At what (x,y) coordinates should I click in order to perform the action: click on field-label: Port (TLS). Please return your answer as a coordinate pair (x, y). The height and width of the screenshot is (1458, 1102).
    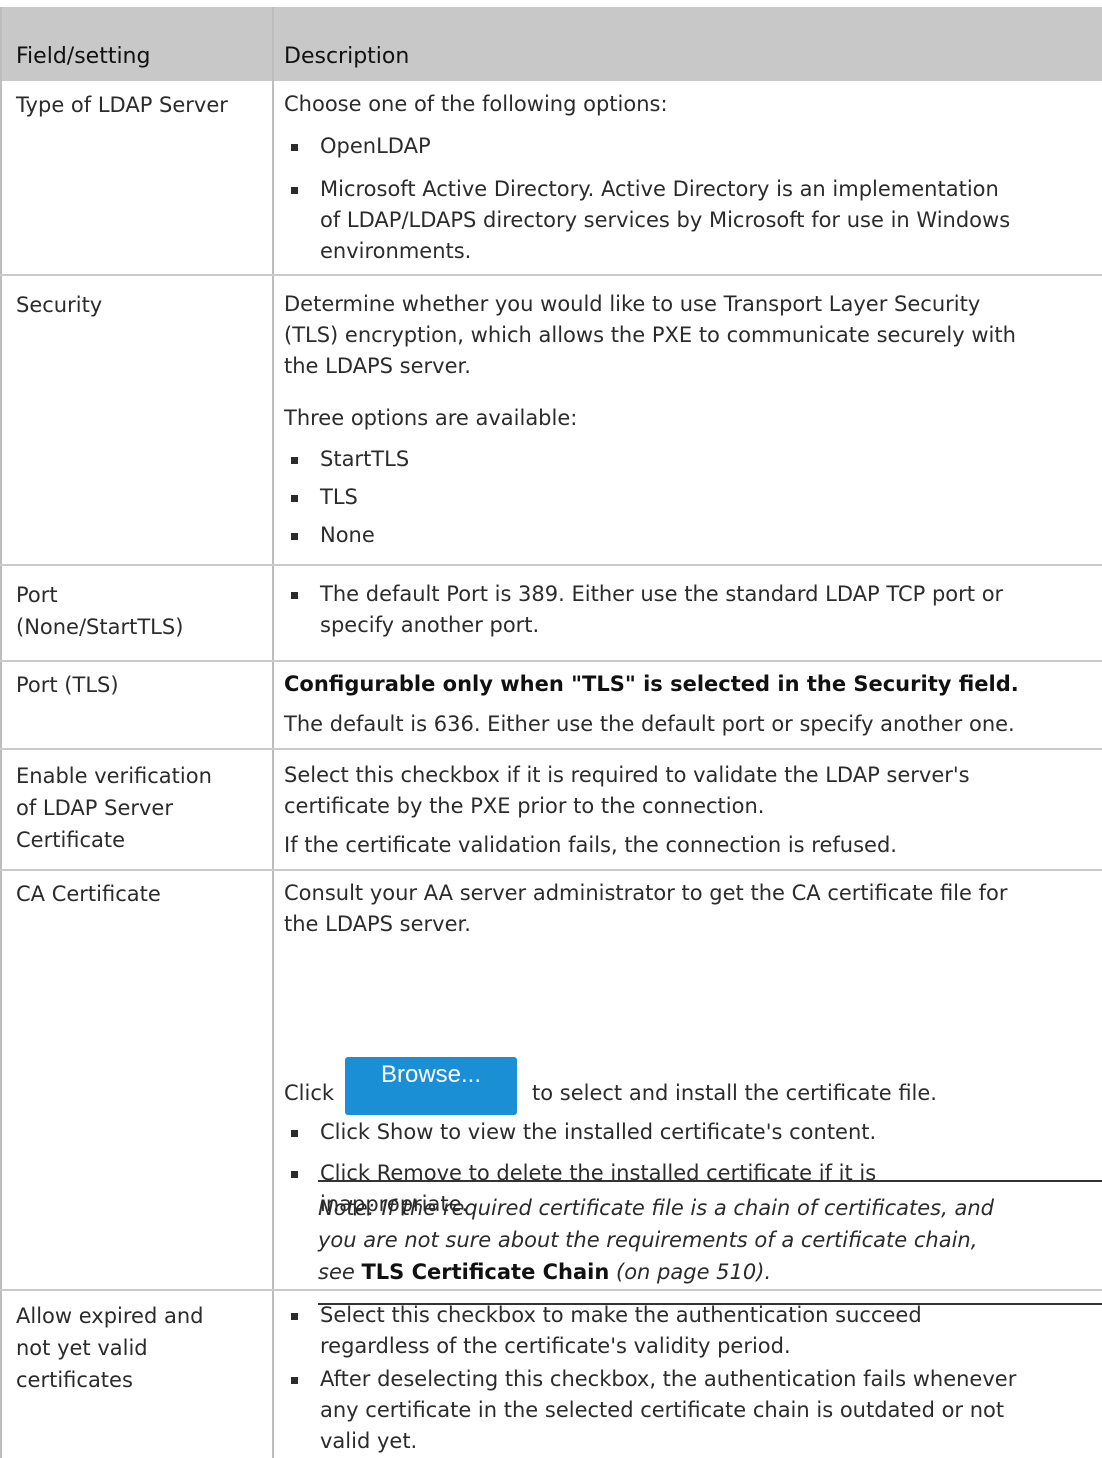
    Looking at the image, I should click on (67, 685).